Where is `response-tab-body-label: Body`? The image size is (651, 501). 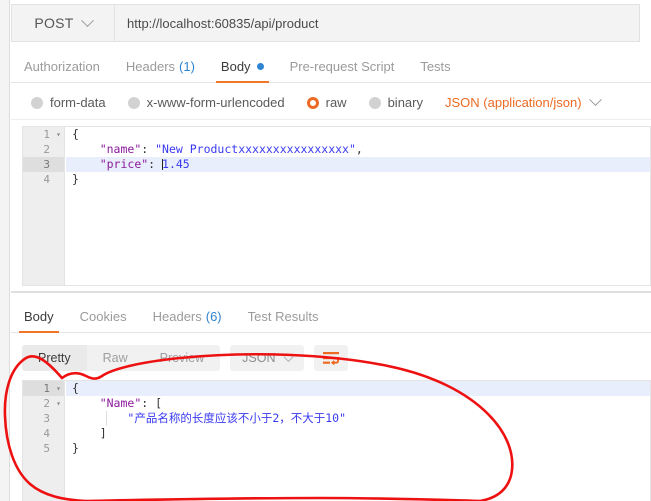 response-tab-body-label: Body is located at coordinates (39, 316).